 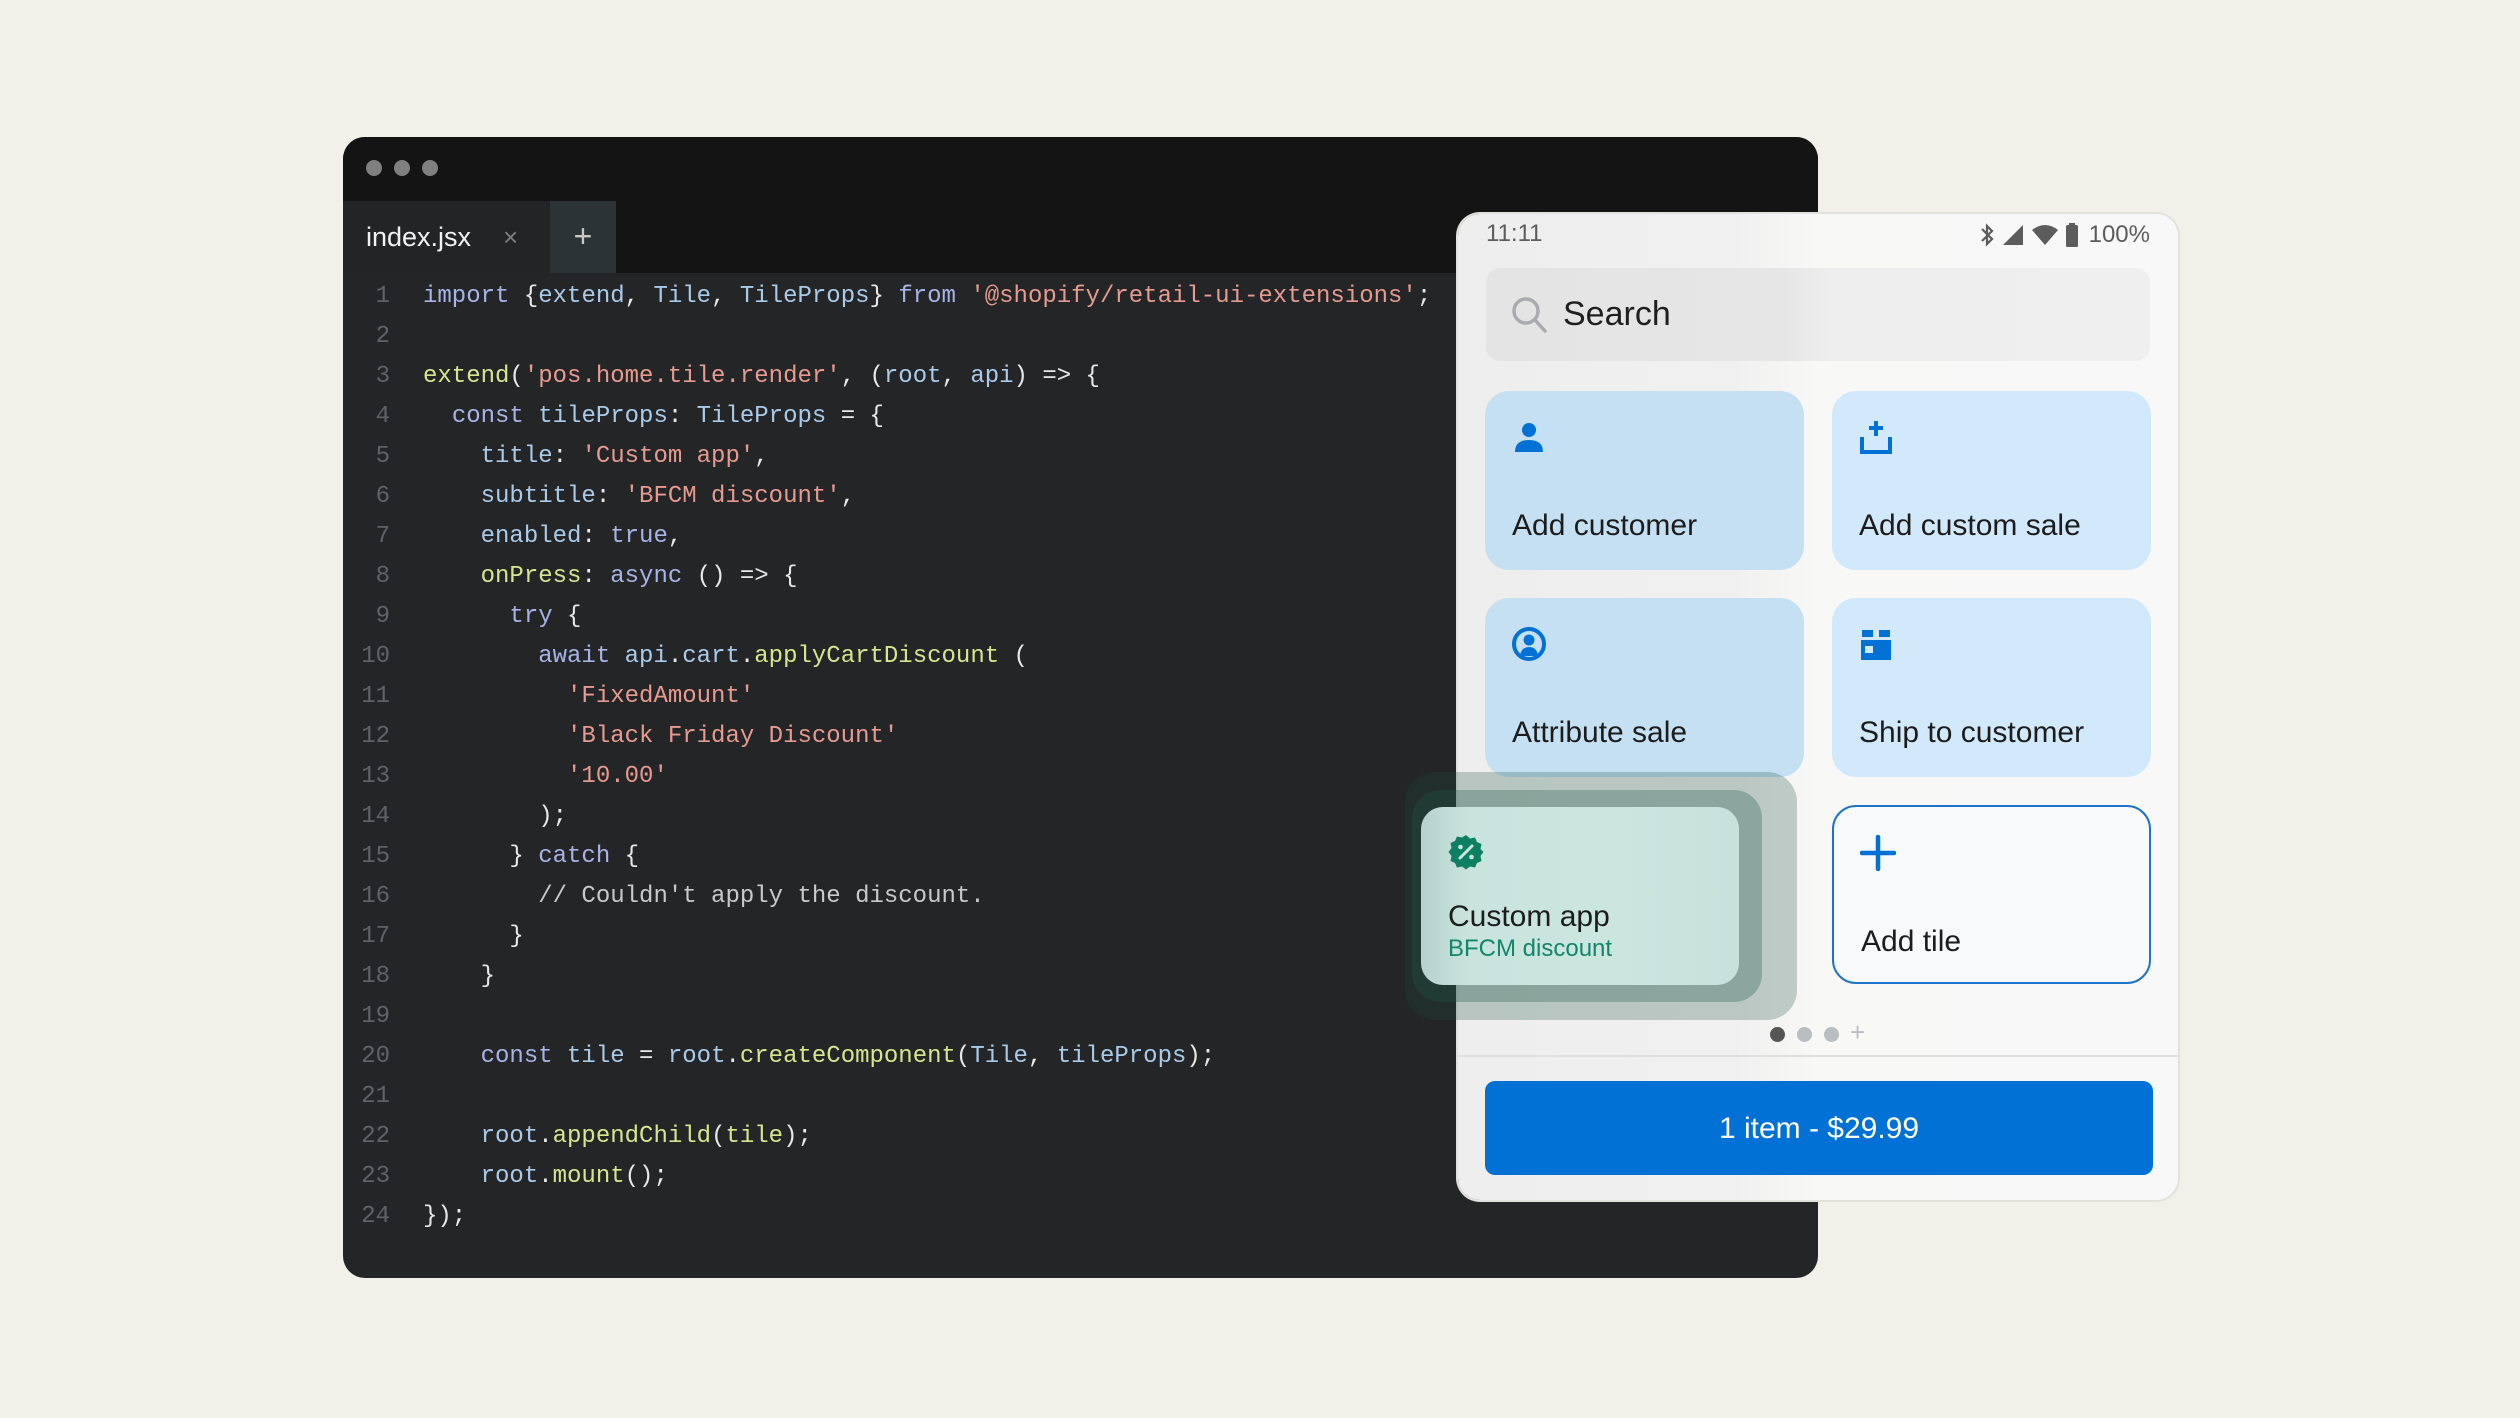 What do you see at coordinates (1991, 687) in the screenshot?
I see `tile-ship-to-customer: Ship to customer` at bounding box center [1991, 687].